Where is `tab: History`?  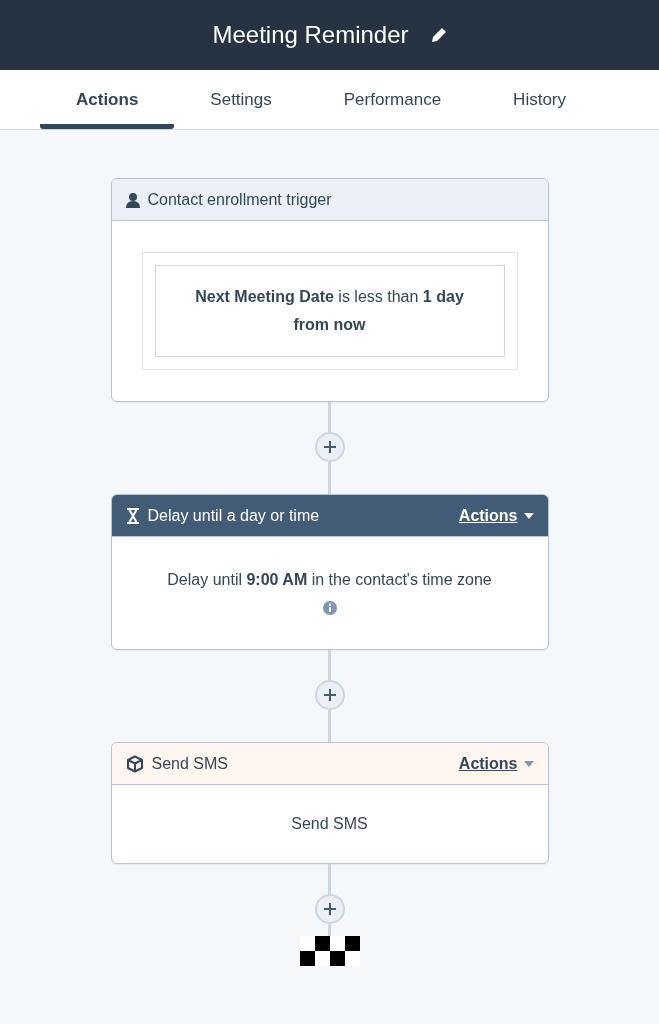
tab: History is located at coordinates (539, 99).